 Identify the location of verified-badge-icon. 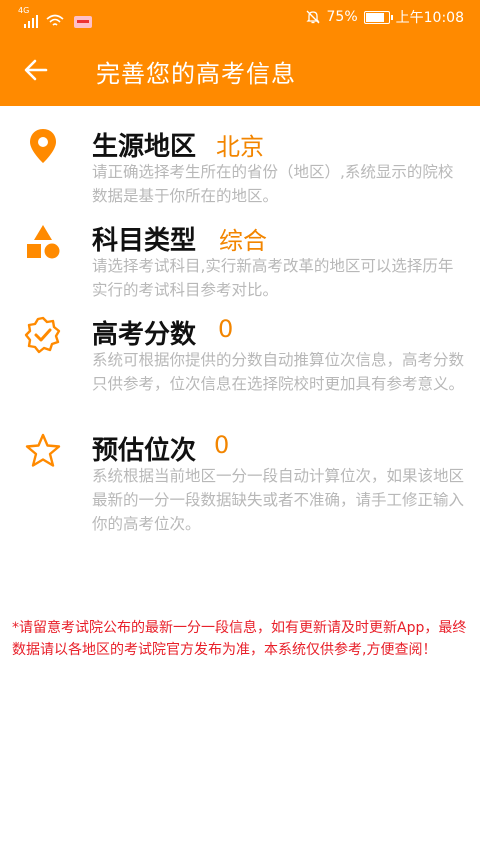
(42, 335).